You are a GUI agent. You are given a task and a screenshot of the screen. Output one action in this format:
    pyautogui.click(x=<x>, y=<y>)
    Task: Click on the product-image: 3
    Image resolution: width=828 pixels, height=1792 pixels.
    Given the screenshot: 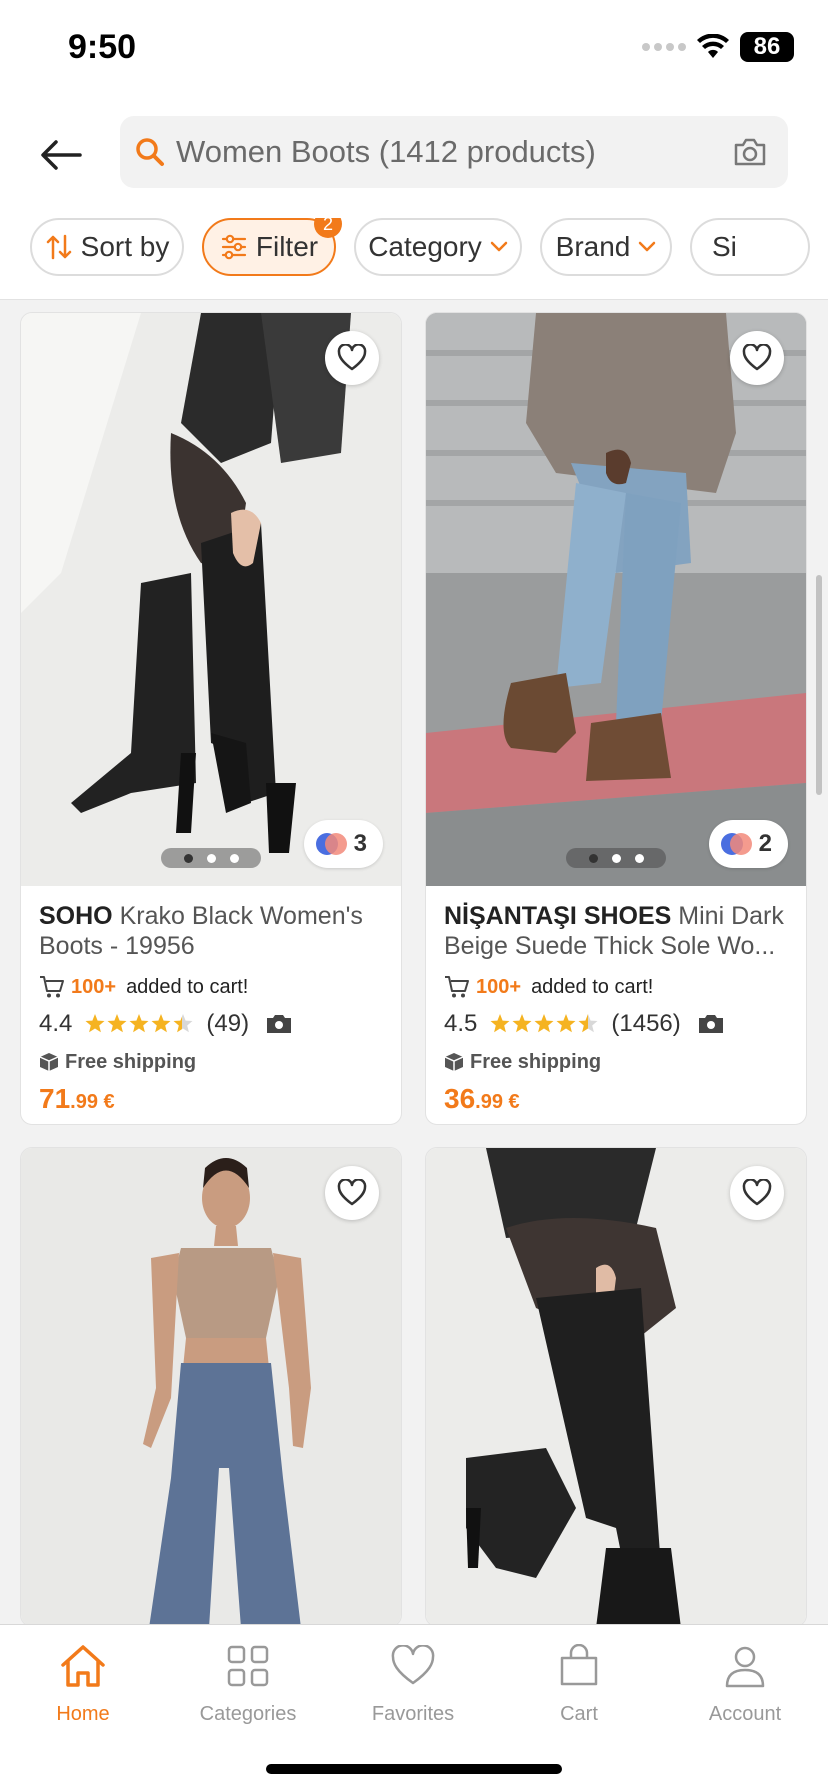 What is the action you would take?
    pyautogui.click(x=211, y=599)
    